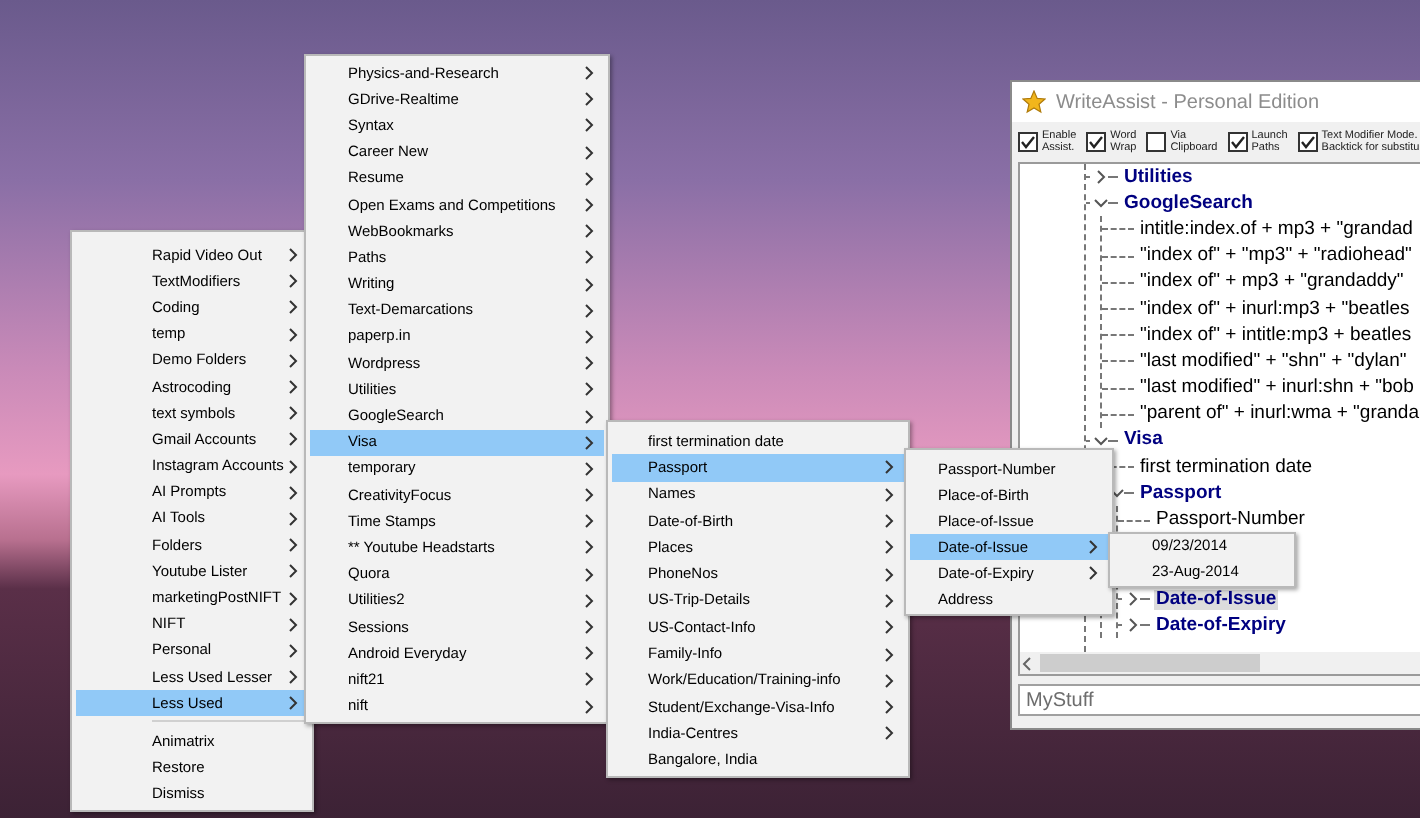 This screenshot has height=818, width=1420. I want to click on tree-item-label: "index of" + intitle:mp3 + beatles, so click(1276, 335).